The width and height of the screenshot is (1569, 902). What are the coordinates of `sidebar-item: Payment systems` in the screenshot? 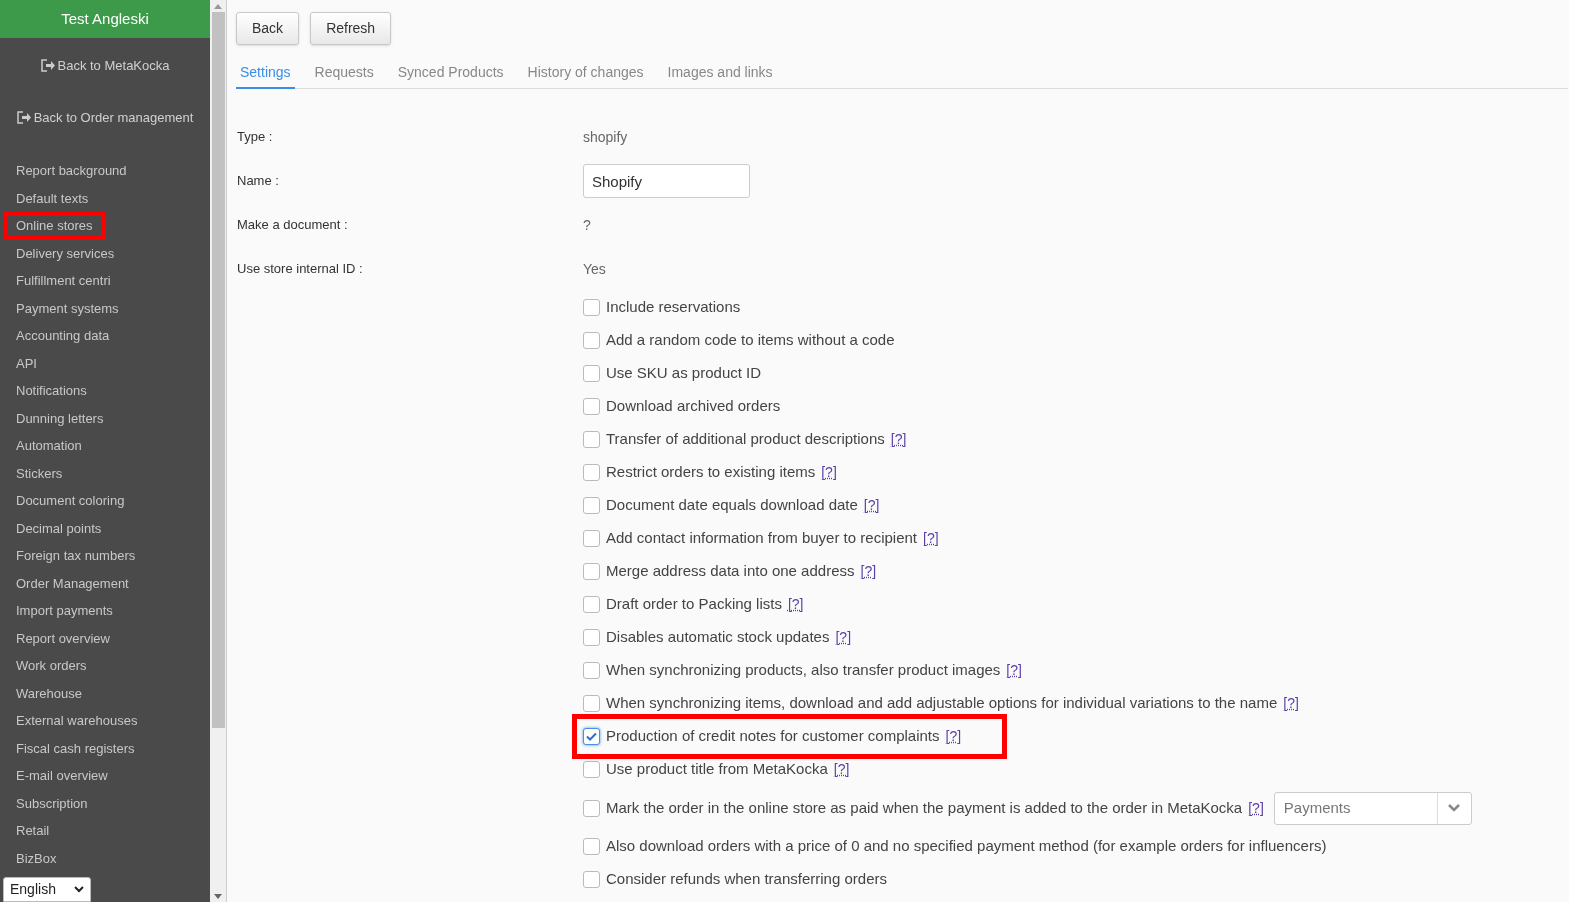 It's located at (67, 308).